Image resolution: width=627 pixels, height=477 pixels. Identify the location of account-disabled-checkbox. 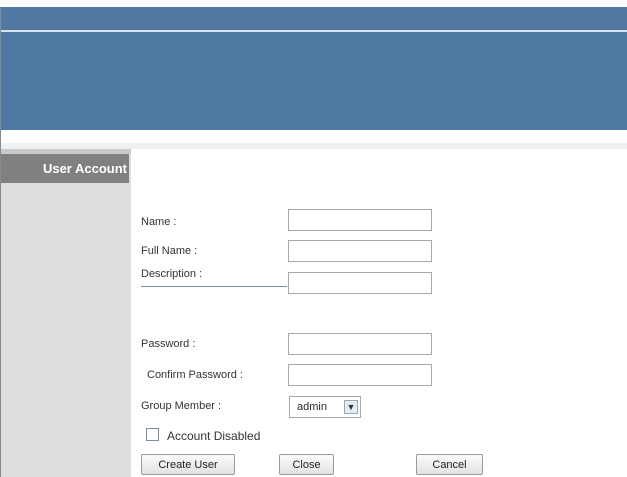
(152, 434).